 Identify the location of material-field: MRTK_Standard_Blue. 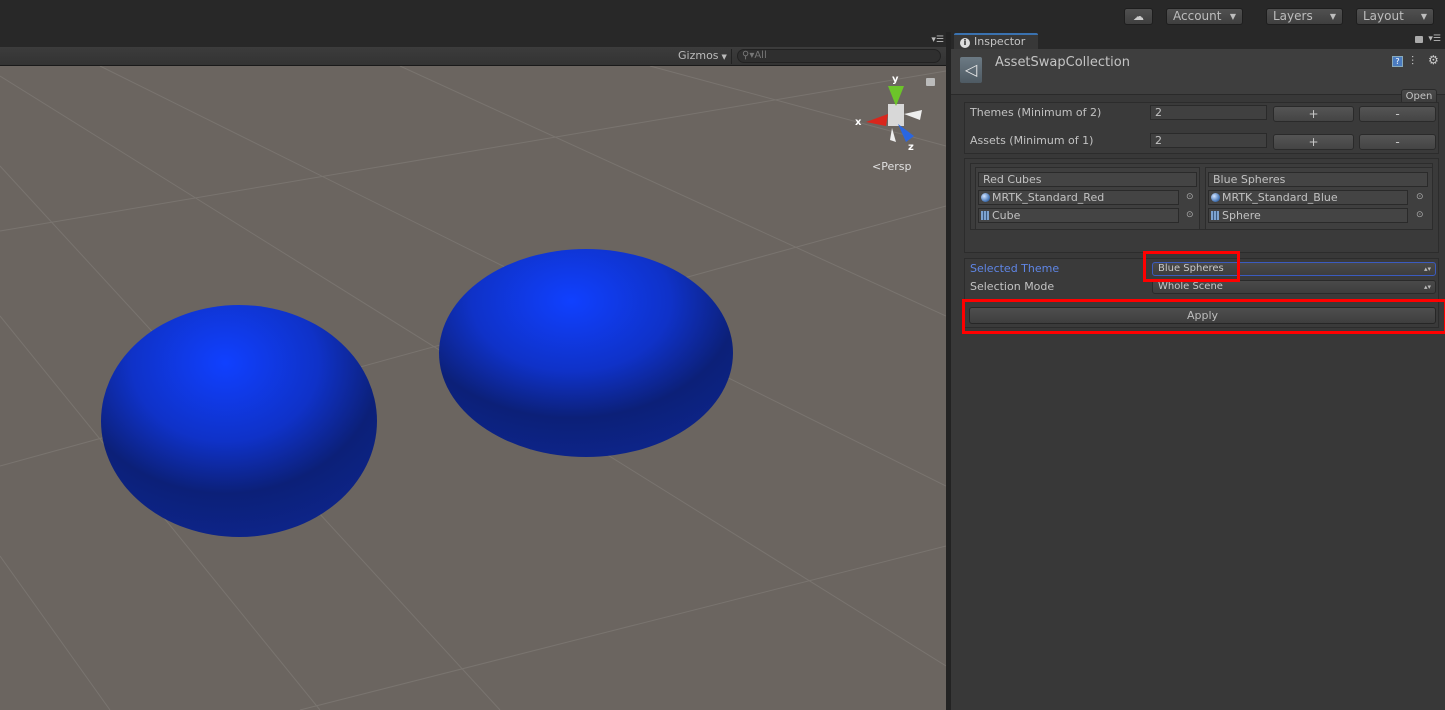
(1308, 197).